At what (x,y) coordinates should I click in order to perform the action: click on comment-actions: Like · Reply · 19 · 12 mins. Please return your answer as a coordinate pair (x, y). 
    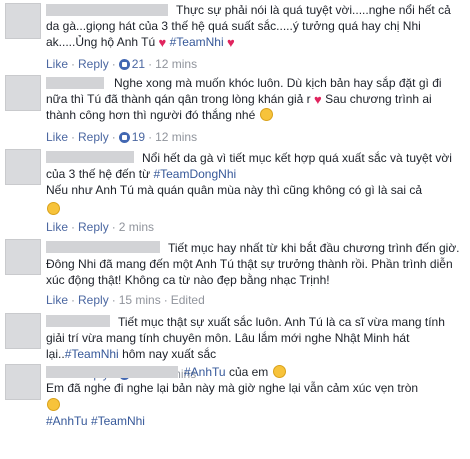
    Looking at the image, I should click on (122, 137).